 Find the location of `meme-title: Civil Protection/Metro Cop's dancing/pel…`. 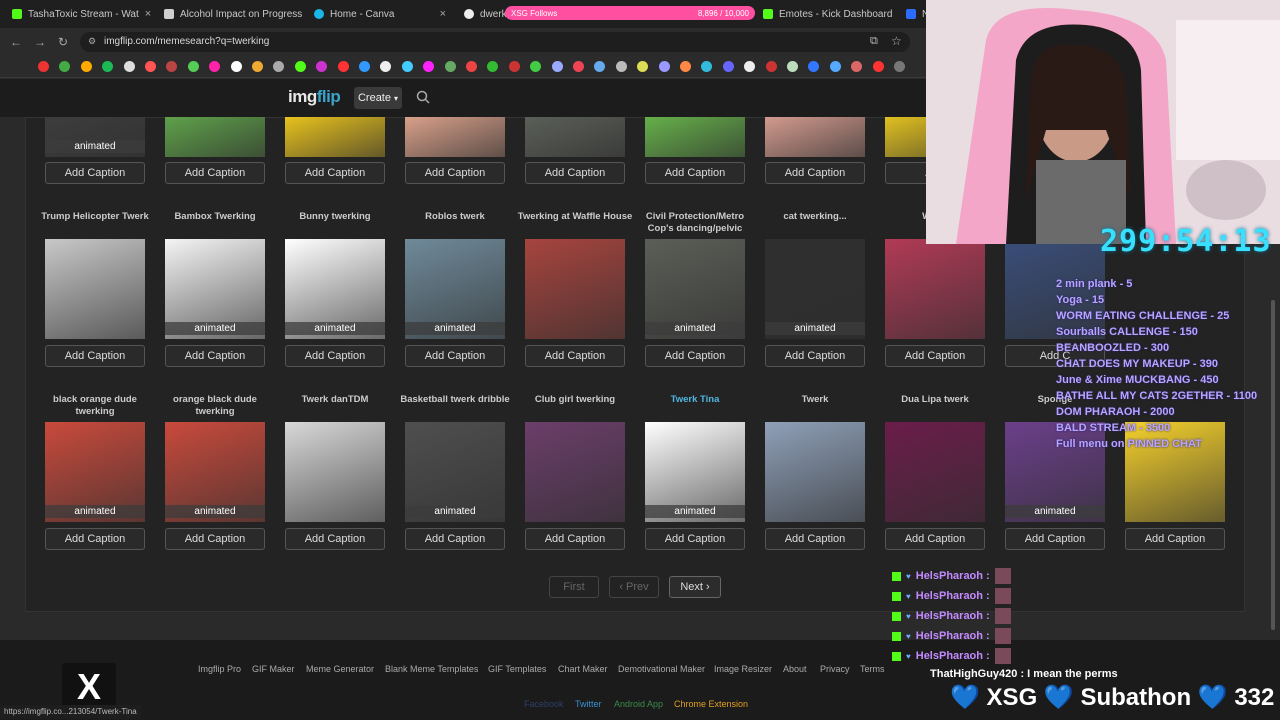

meme-title: Civil Protection/Metro Cop's dancing/pel… is located at coordinates (695, 223).